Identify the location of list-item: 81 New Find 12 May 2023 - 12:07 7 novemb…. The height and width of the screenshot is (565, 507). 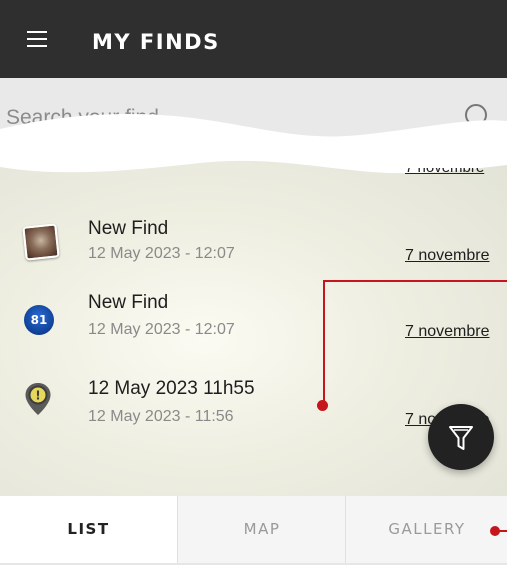
(253, 318).